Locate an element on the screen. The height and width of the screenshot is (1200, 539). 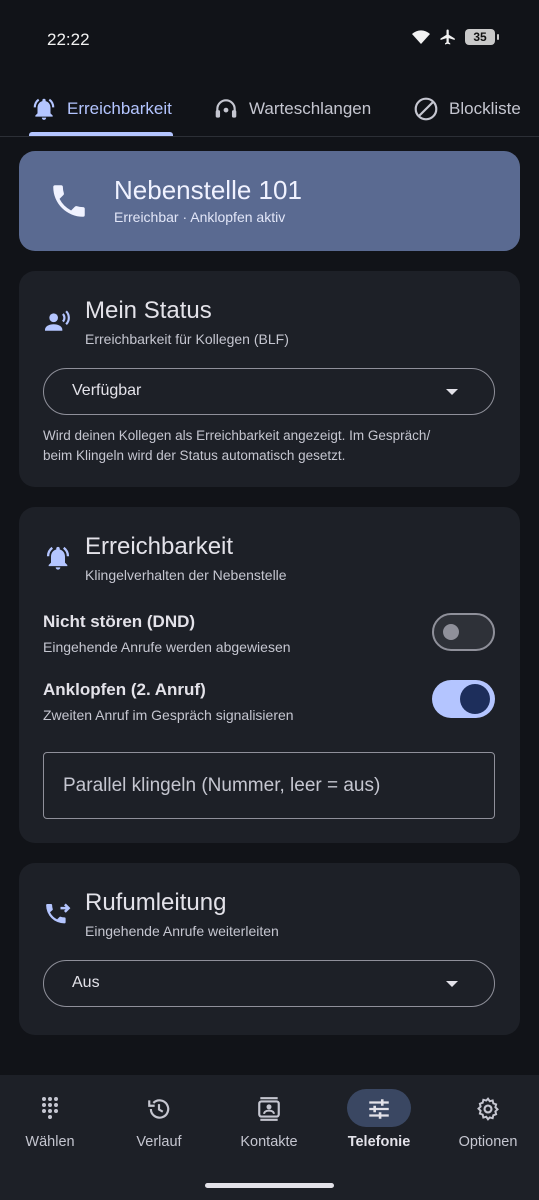
status-bar: 22:22 35 is located at coordinates (269, 40).